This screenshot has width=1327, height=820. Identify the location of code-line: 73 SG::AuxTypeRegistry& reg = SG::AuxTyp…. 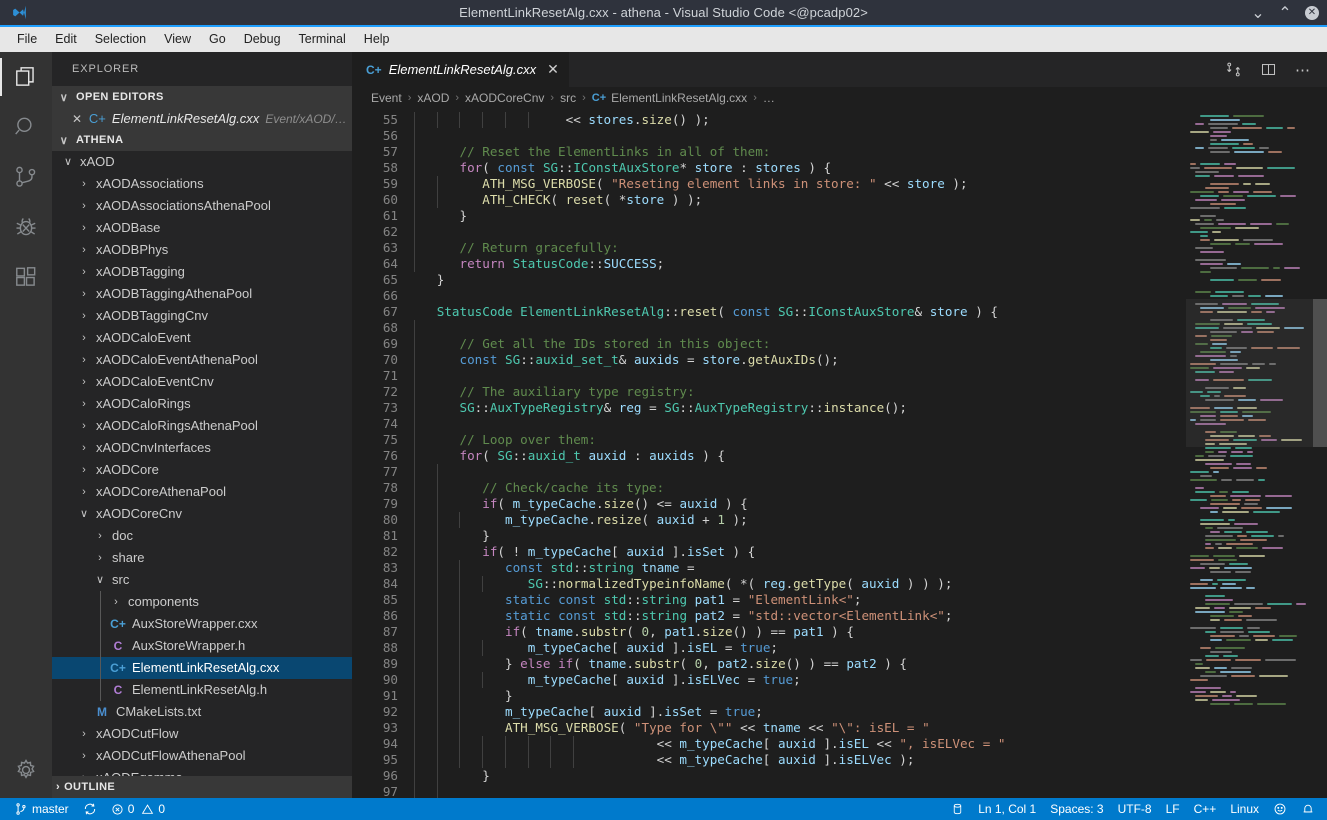
(769, 408).